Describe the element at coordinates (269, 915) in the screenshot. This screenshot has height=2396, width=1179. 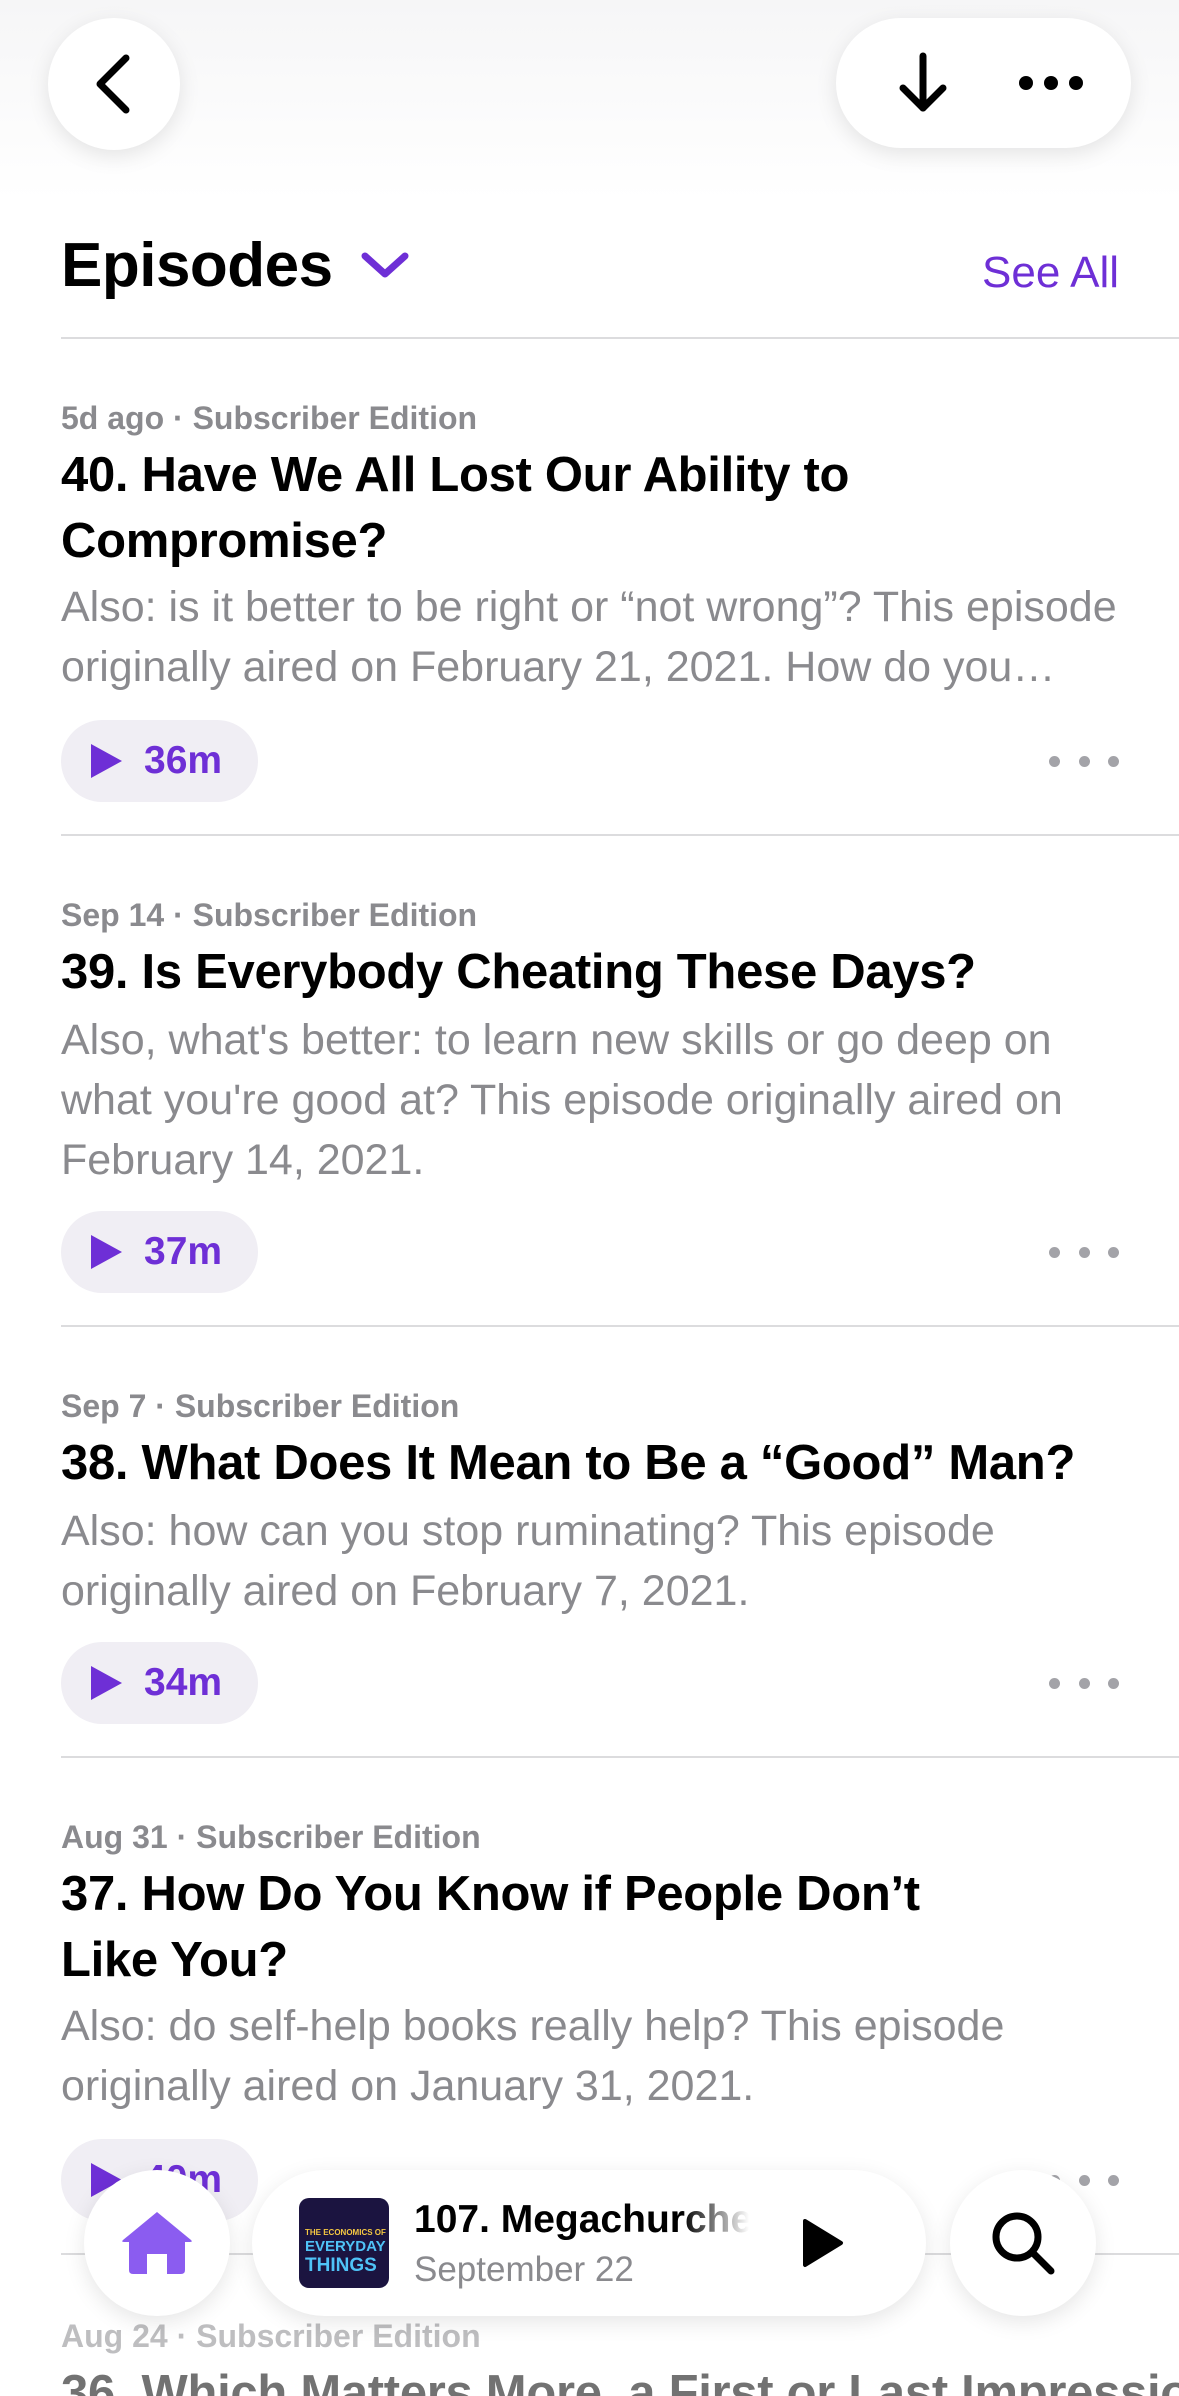
I see `episode-meta: Sep 14 · Subscriber Edition` at that location.